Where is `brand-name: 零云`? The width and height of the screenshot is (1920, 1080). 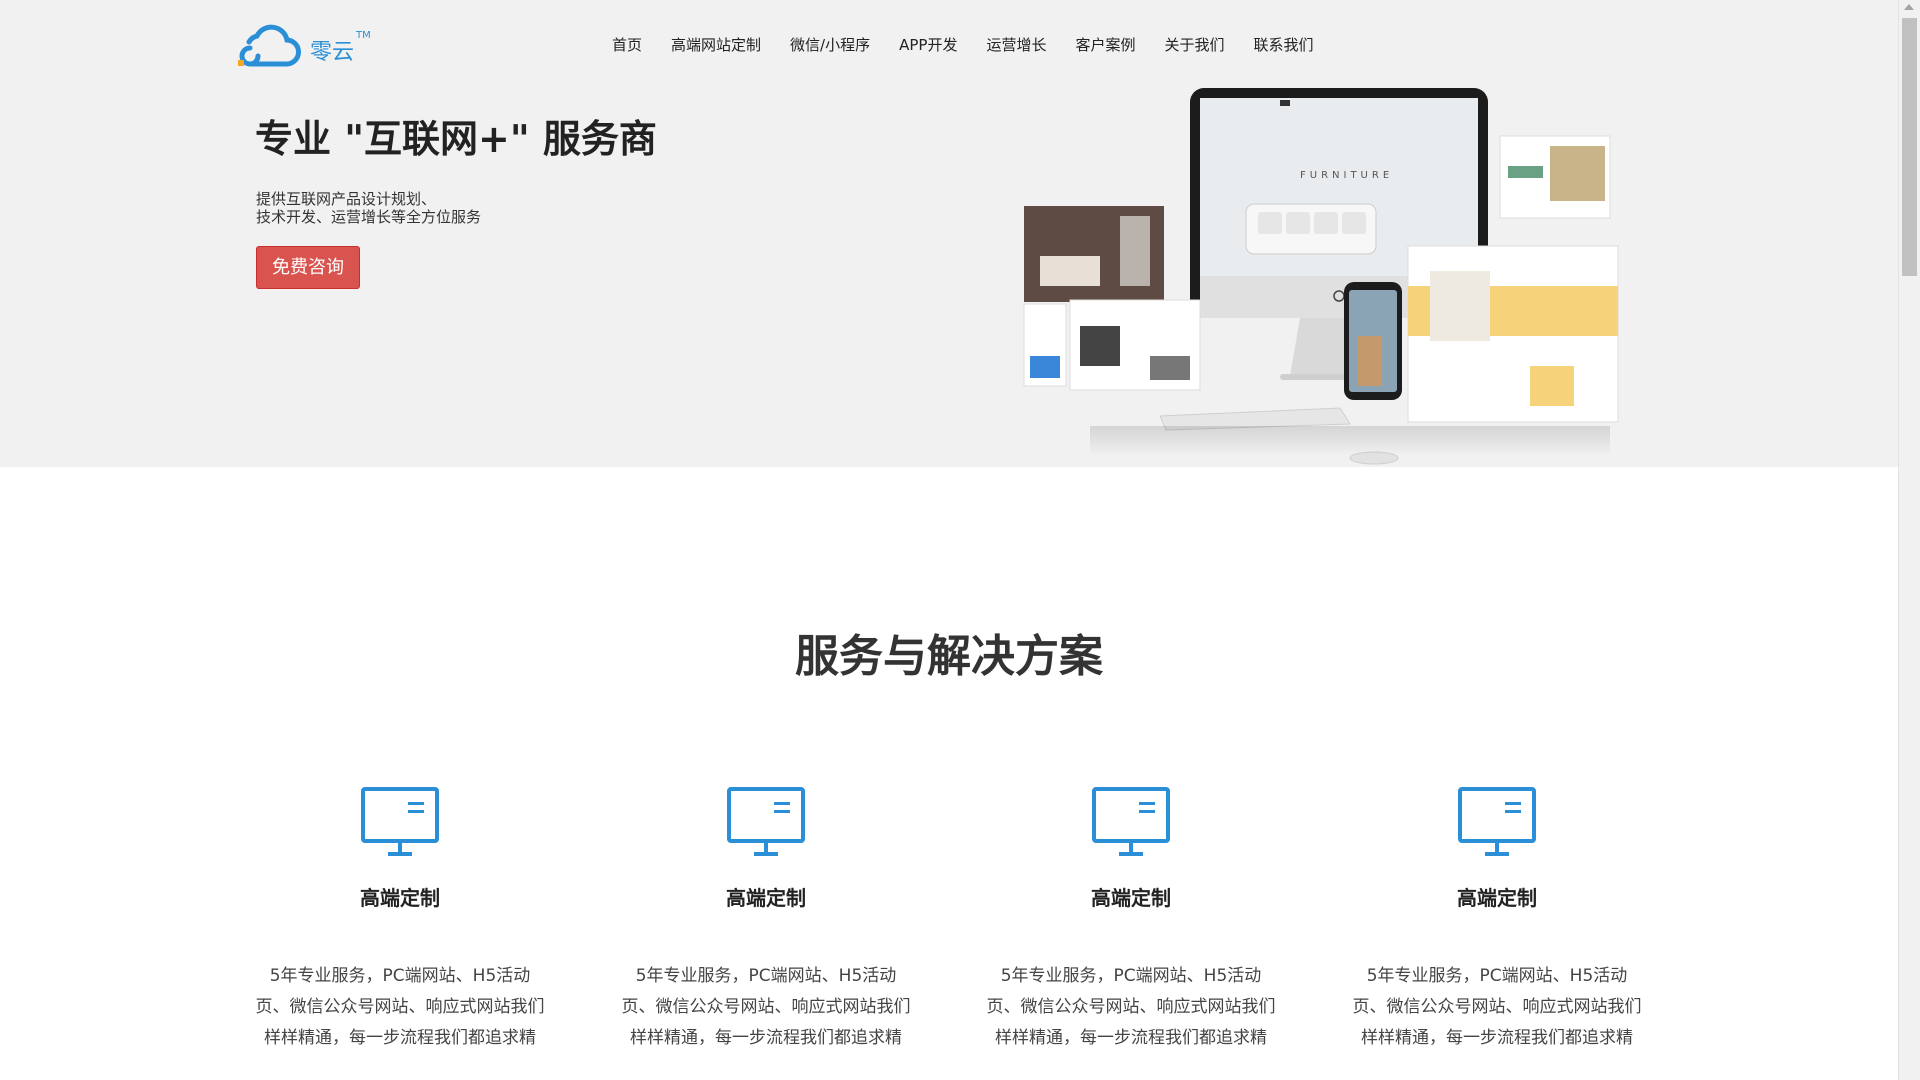
brand-name: 零云 is located at coordinates (332, 52).